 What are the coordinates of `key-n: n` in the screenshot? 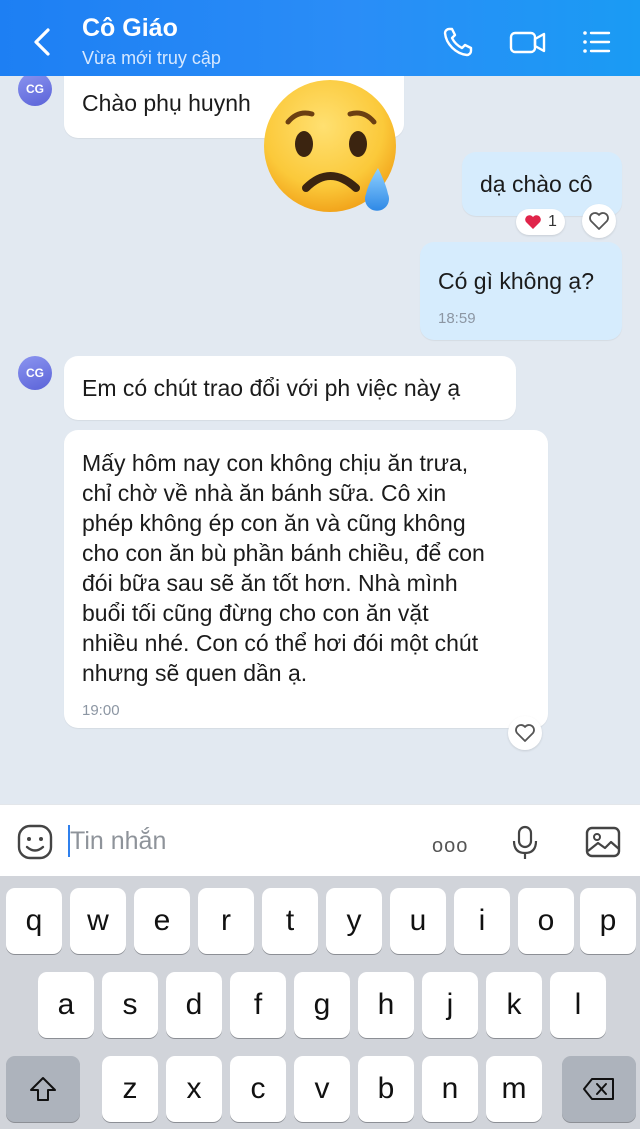 It's located at (450, 1089).